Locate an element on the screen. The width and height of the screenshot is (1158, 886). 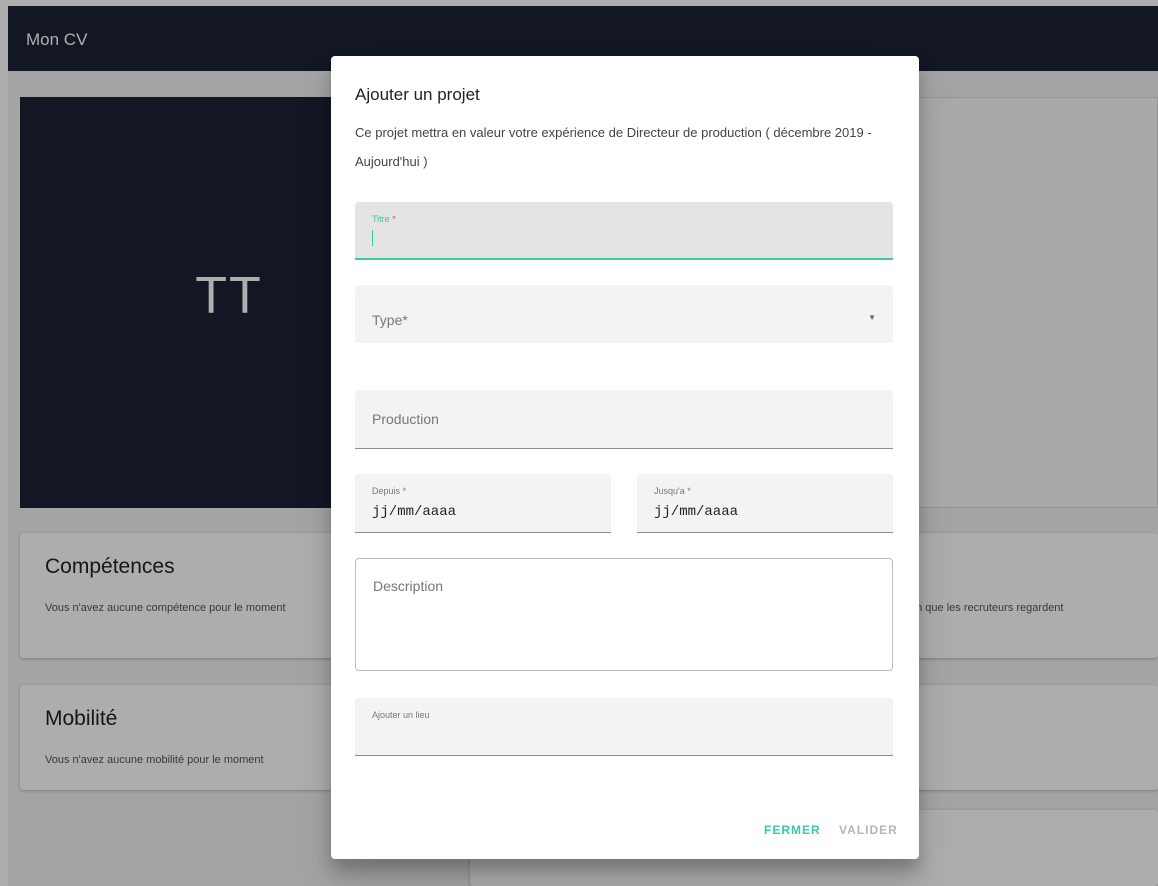
end-date-value: jj/mm/aaaa is located at coordinates (696, 512).